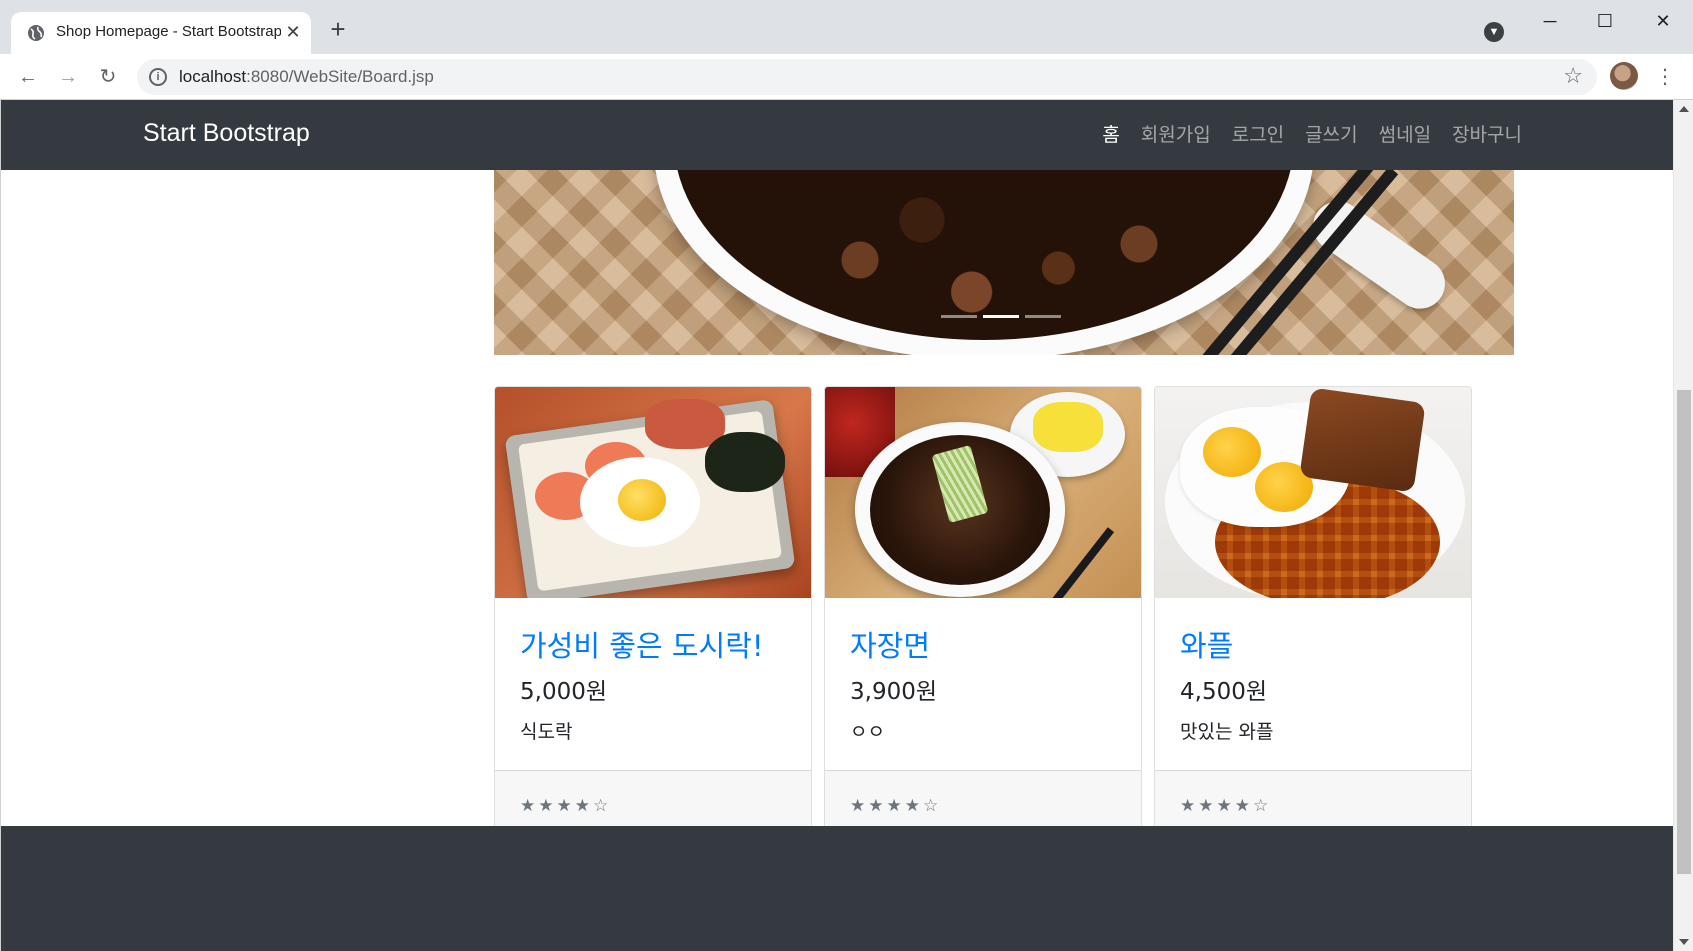 Image resolution: width=1693 pixels, height=951 pixels. What do you see at coordinates (168, 31) in the screenshot?
I see `tab-title: Shop Homepage - Start Bootstrap` at bounding box center [168, 31].